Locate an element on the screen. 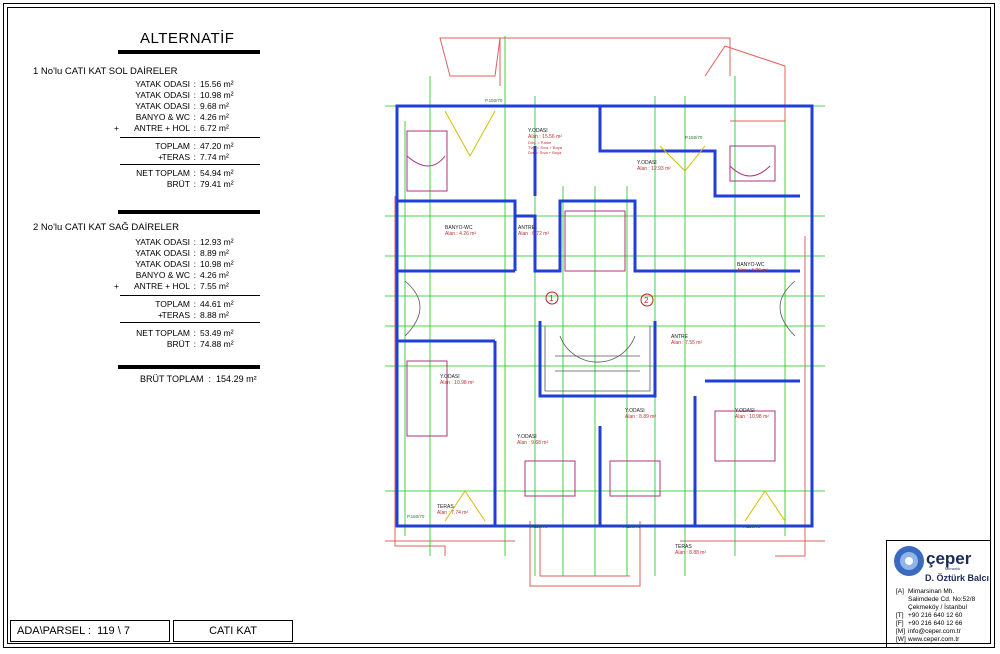  section2-rule is located at coordinates (190, 295).